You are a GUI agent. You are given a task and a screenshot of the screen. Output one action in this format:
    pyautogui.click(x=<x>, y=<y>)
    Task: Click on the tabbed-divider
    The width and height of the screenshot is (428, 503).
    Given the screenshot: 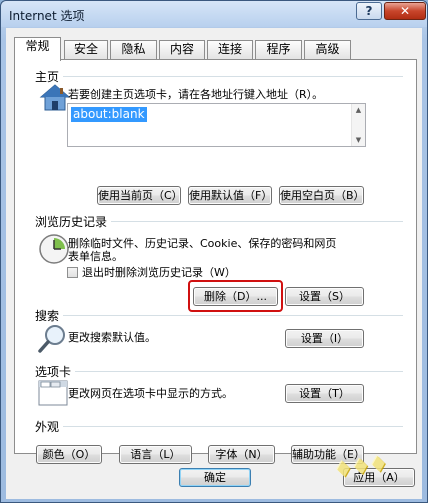 What is the action you would take?
    pyautogui.click(x=239, y=371)
    